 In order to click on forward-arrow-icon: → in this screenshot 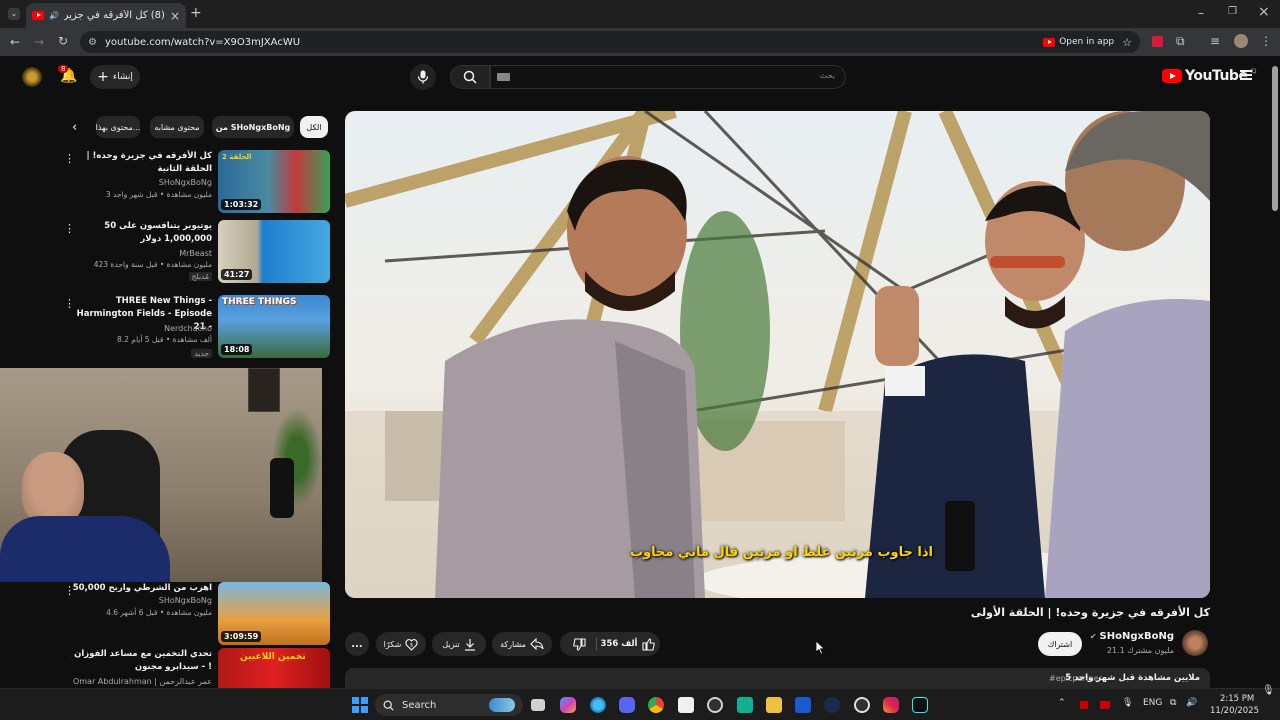, I will do `click(39, 42)`.